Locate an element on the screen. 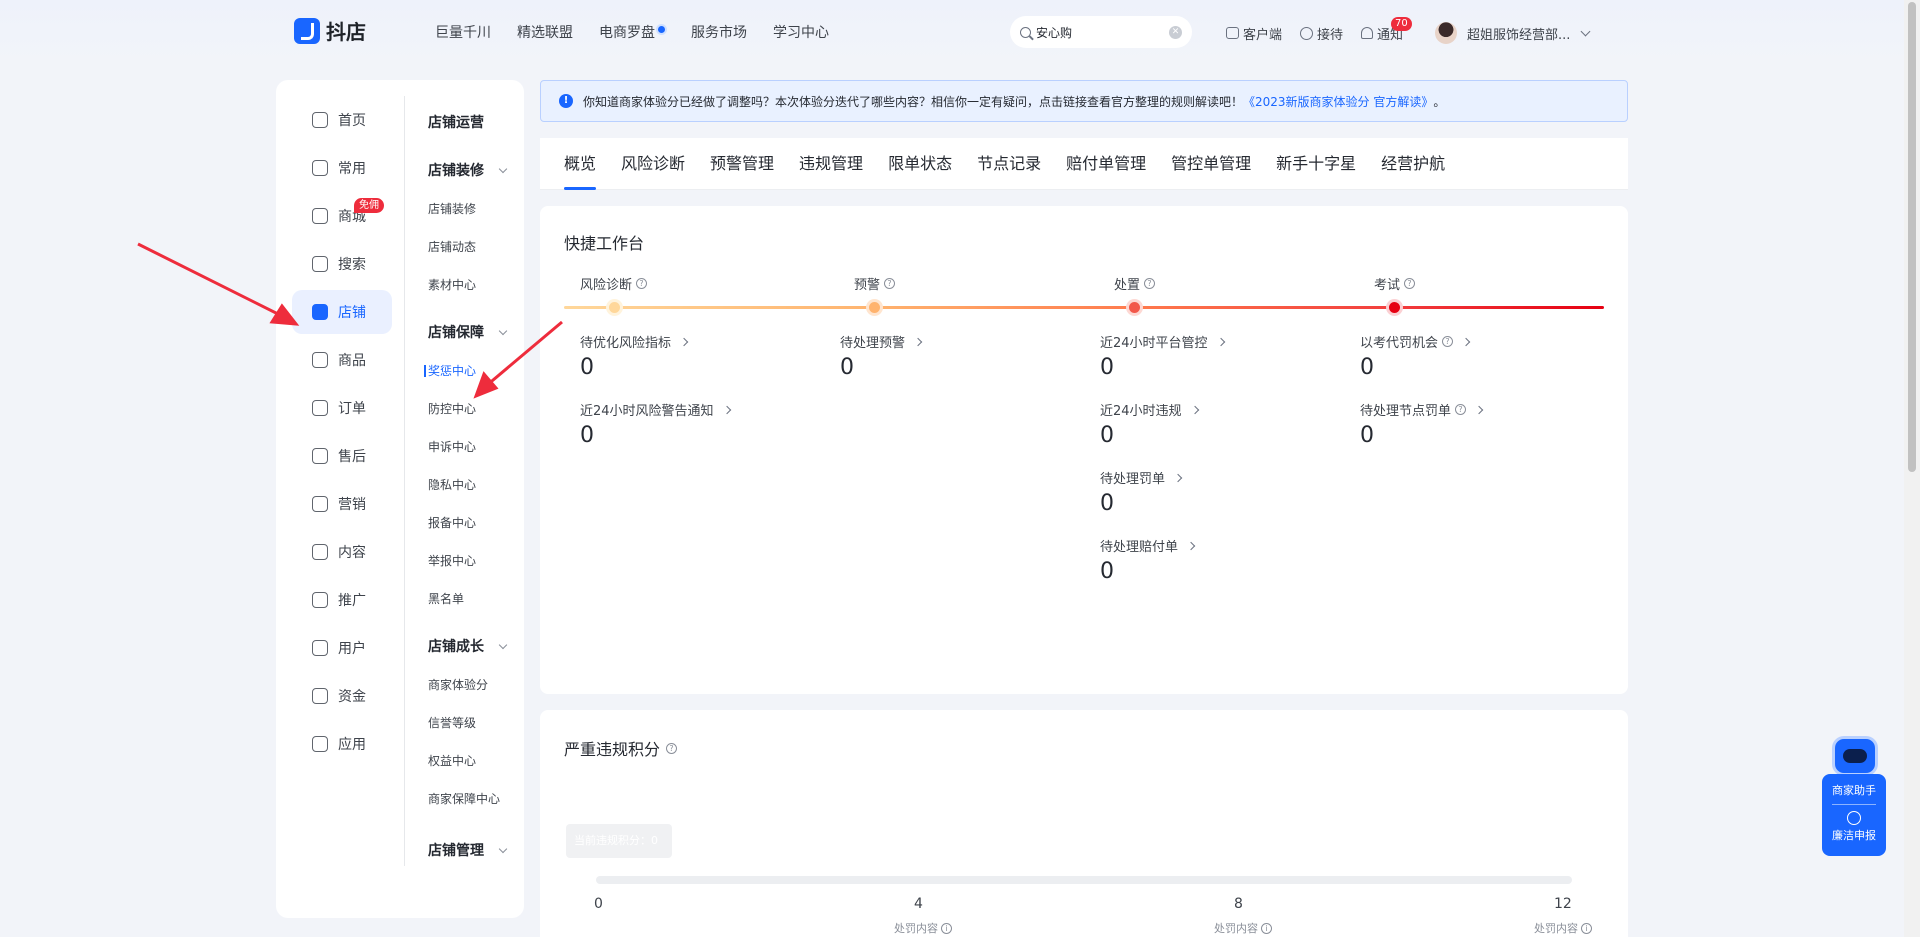 This screenshot has height=937, width=1920. nav-item-content: 内容 is located at coordinates (342, 552).